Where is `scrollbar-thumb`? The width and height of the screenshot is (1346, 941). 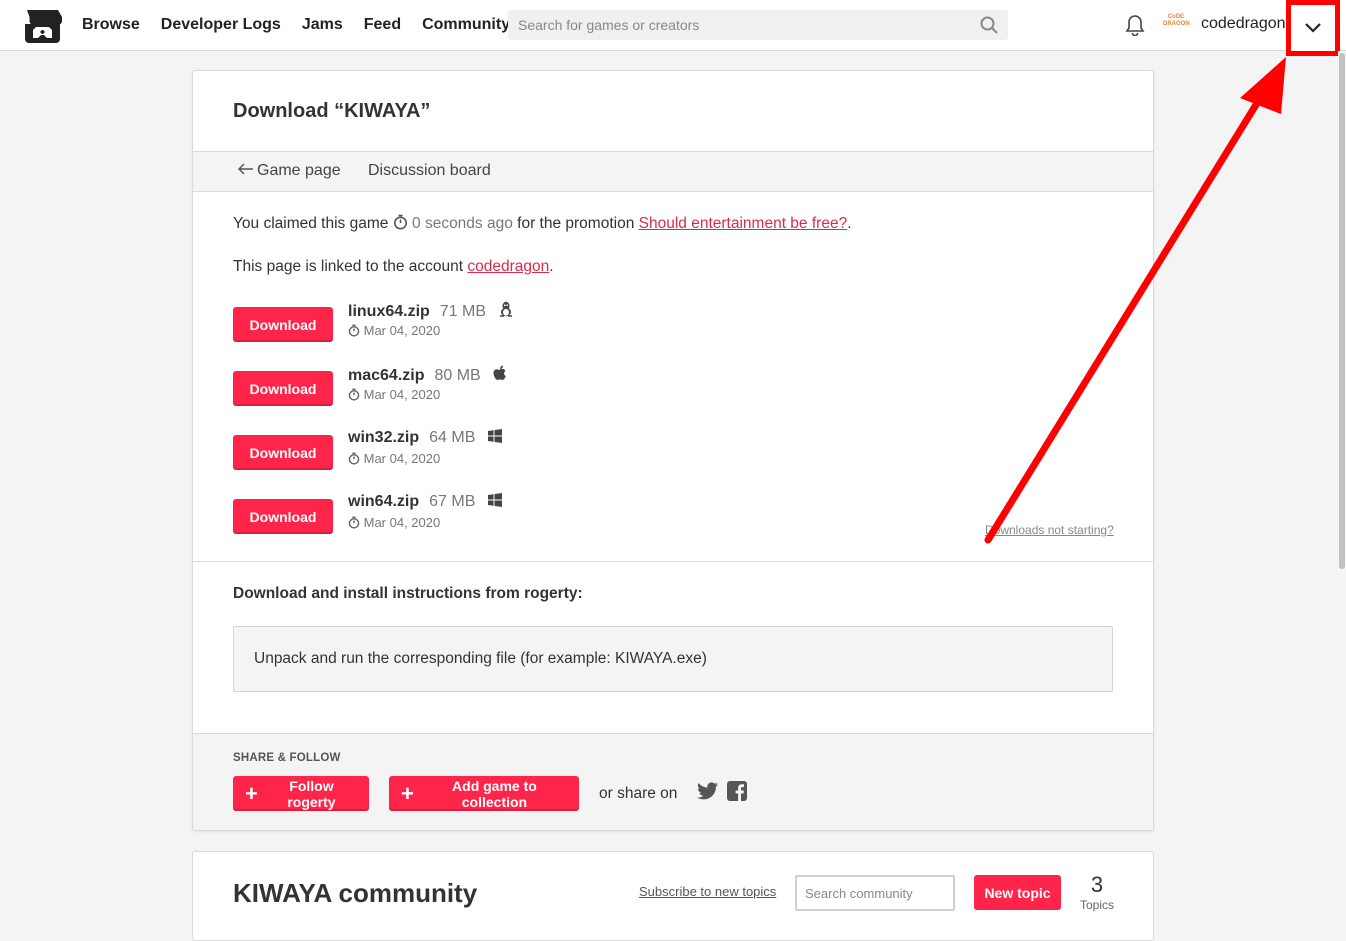 scrollbar-thumb is located at coordinates (1342, 311).